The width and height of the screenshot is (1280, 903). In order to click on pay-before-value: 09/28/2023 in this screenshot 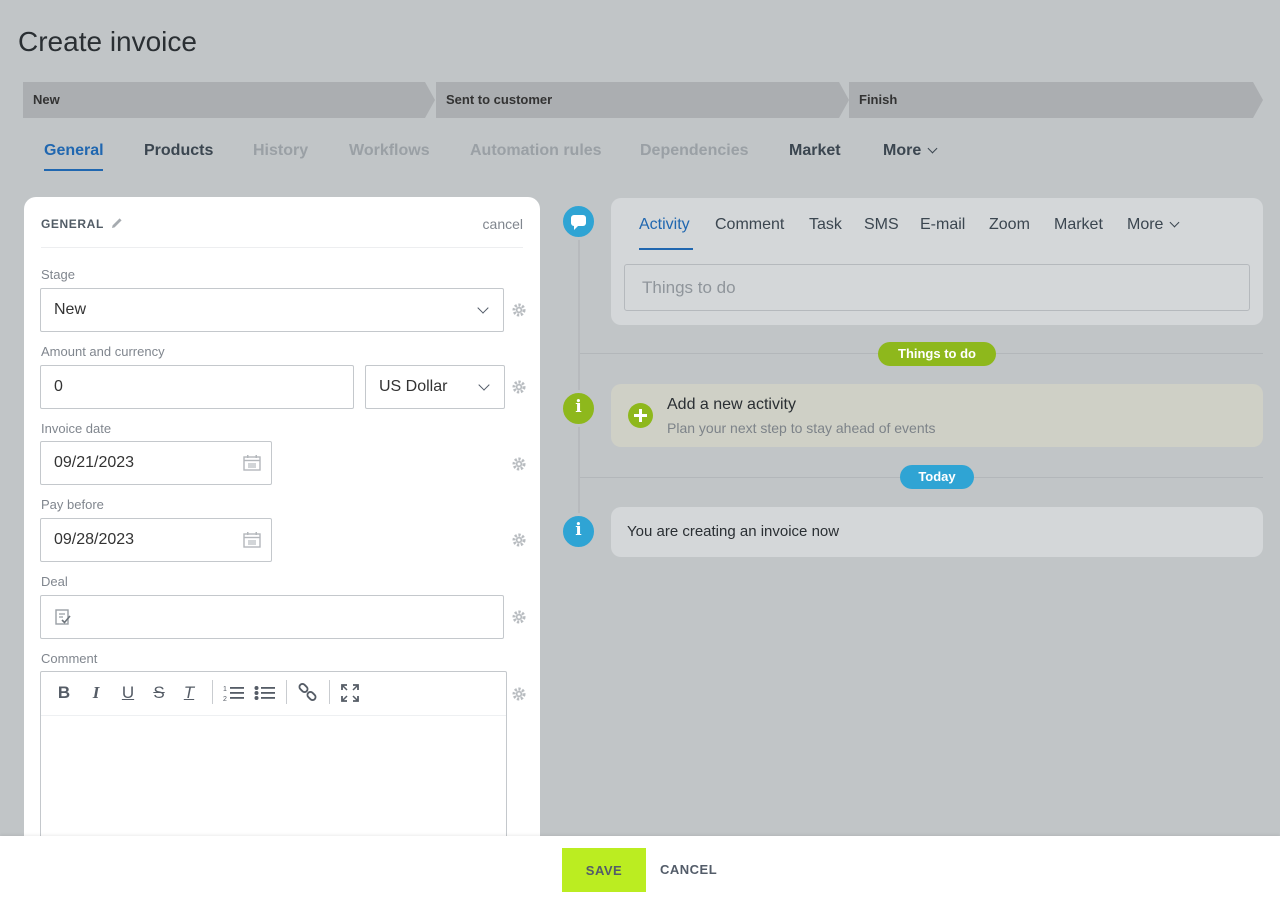, I will do `click(94, 539)`.